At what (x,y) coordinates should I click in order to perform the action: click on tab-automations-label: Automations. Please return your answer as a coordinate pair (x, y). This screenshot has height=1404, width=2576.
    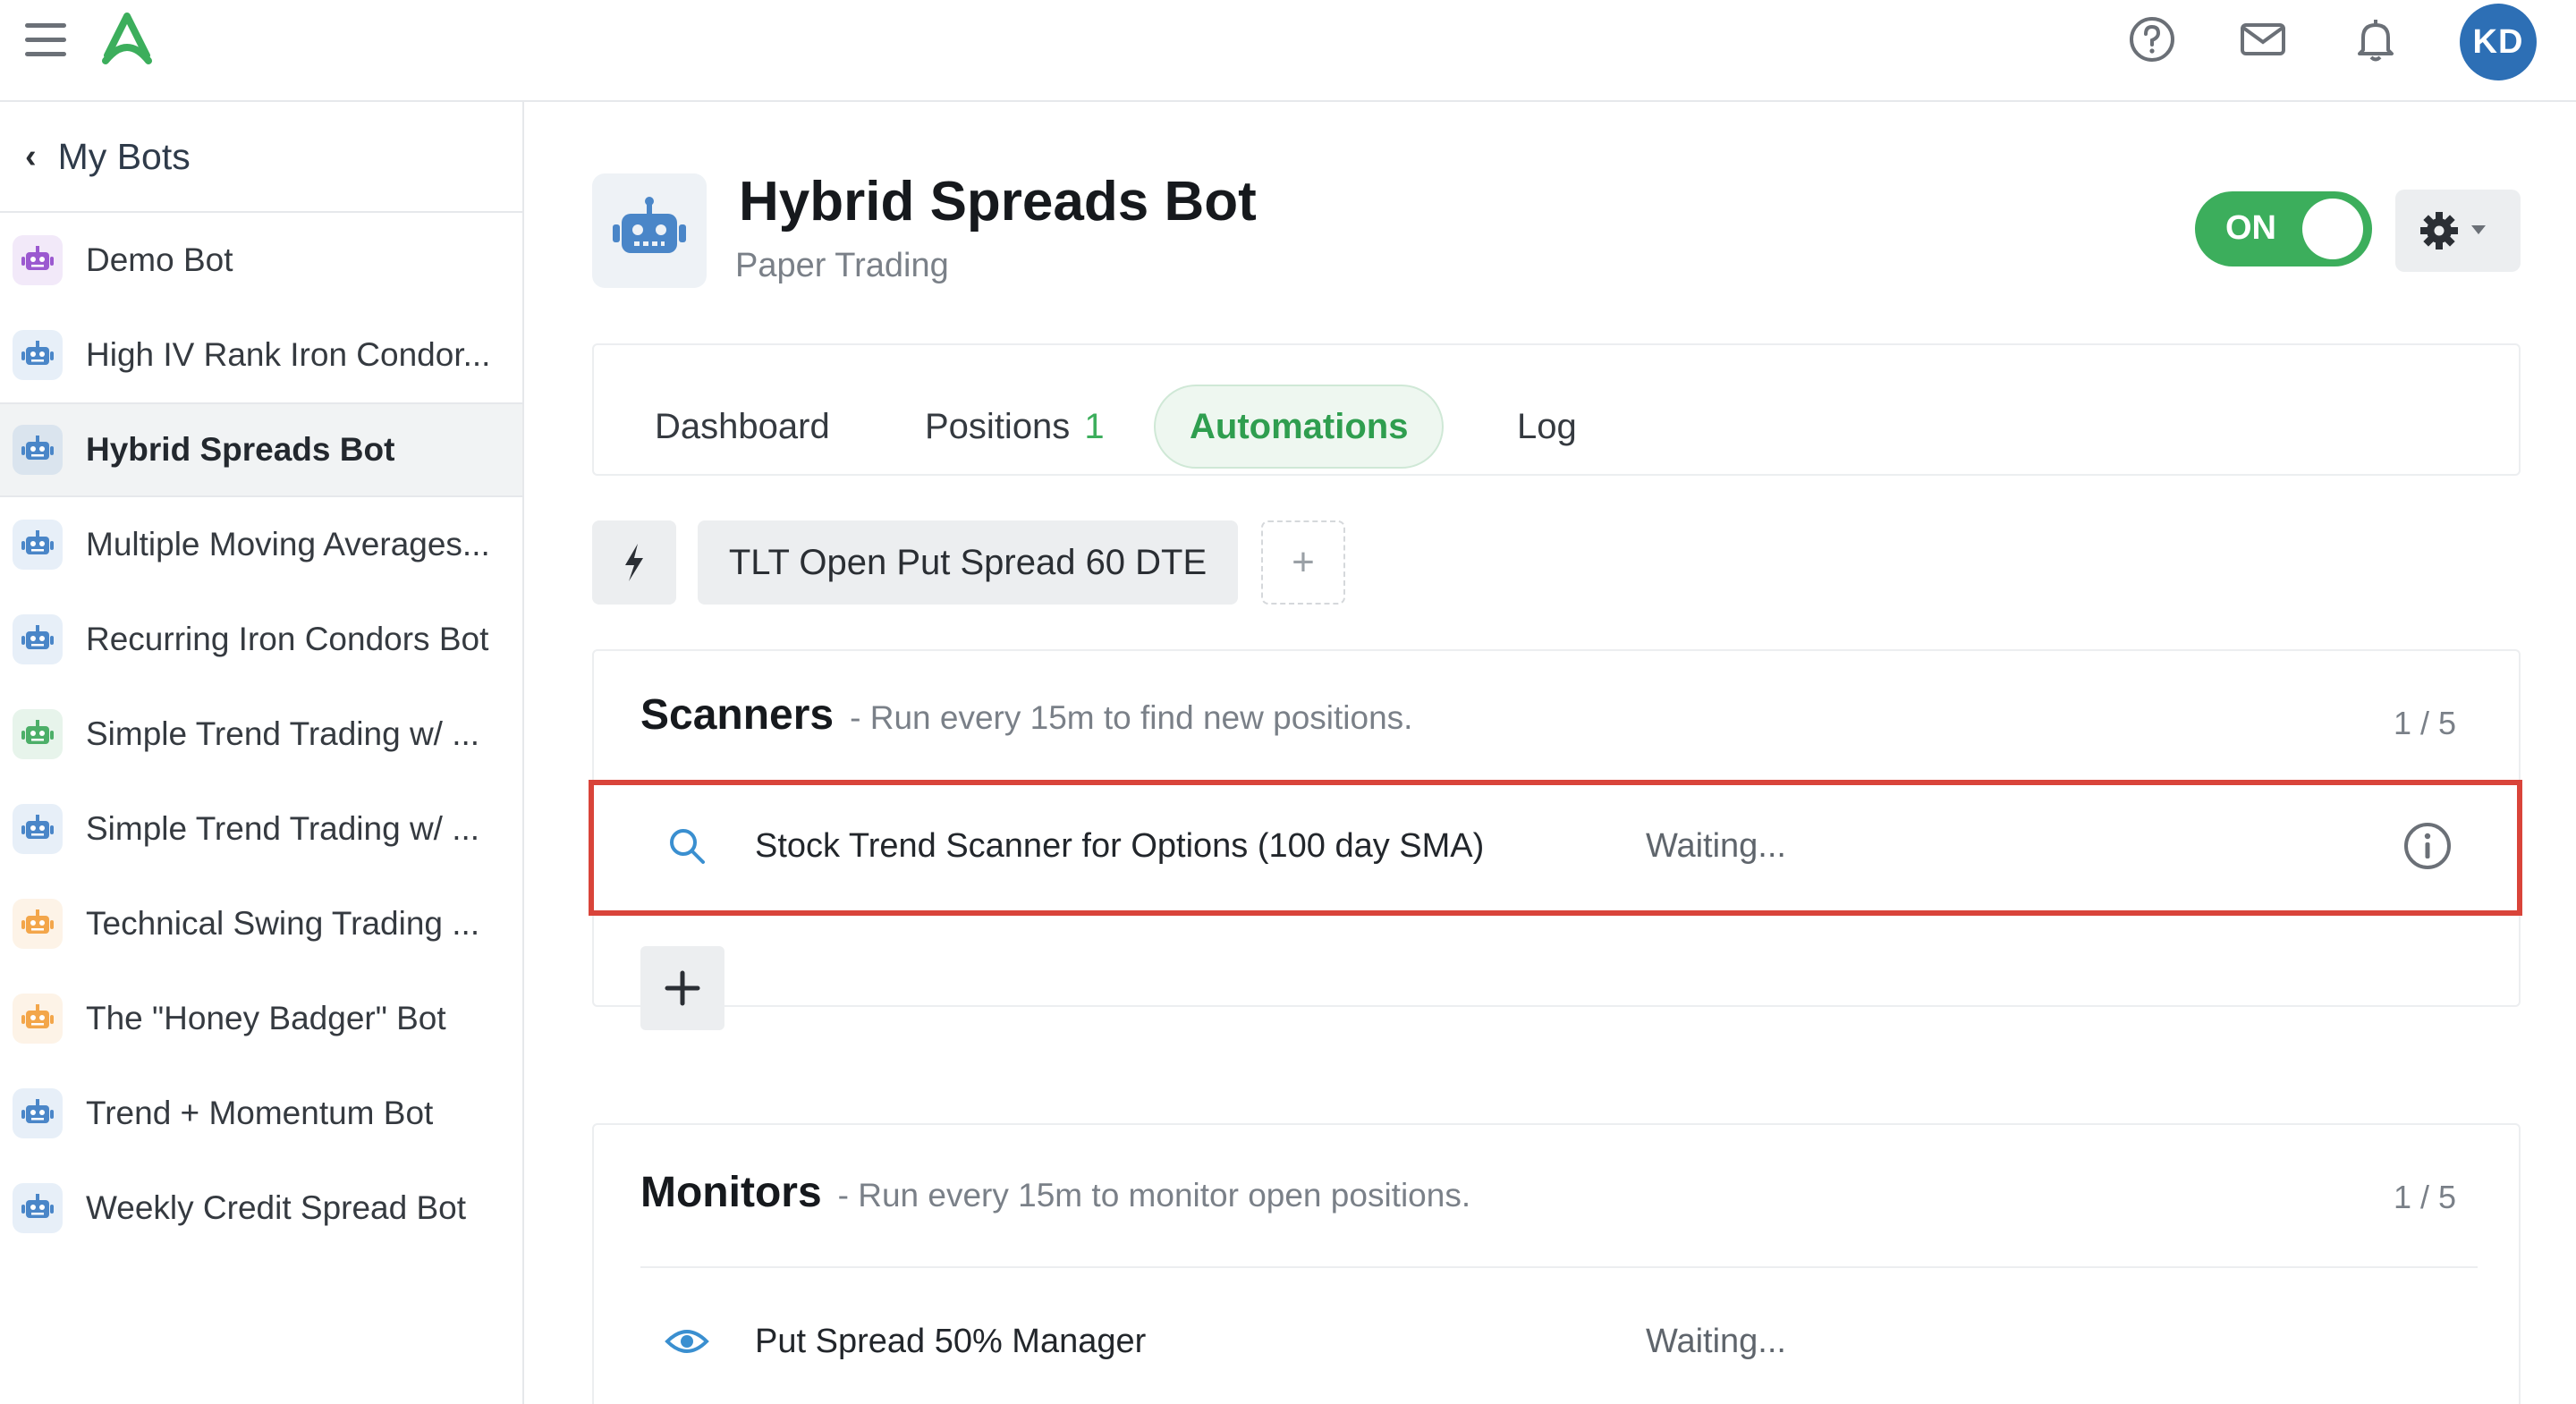
    Looking at the image, I should click on (1299, 426).